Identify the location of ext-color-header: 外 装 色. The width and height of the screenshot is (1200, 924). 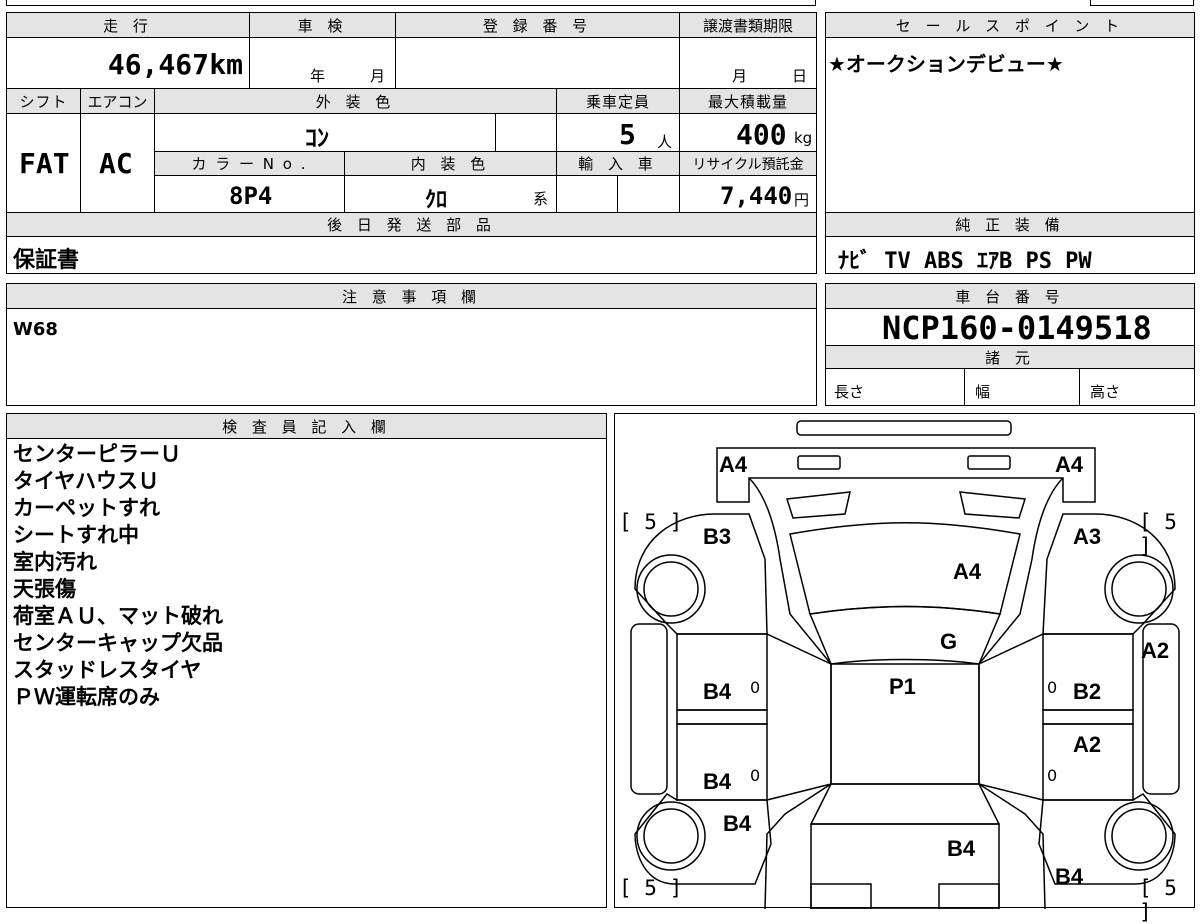
(355, 101).